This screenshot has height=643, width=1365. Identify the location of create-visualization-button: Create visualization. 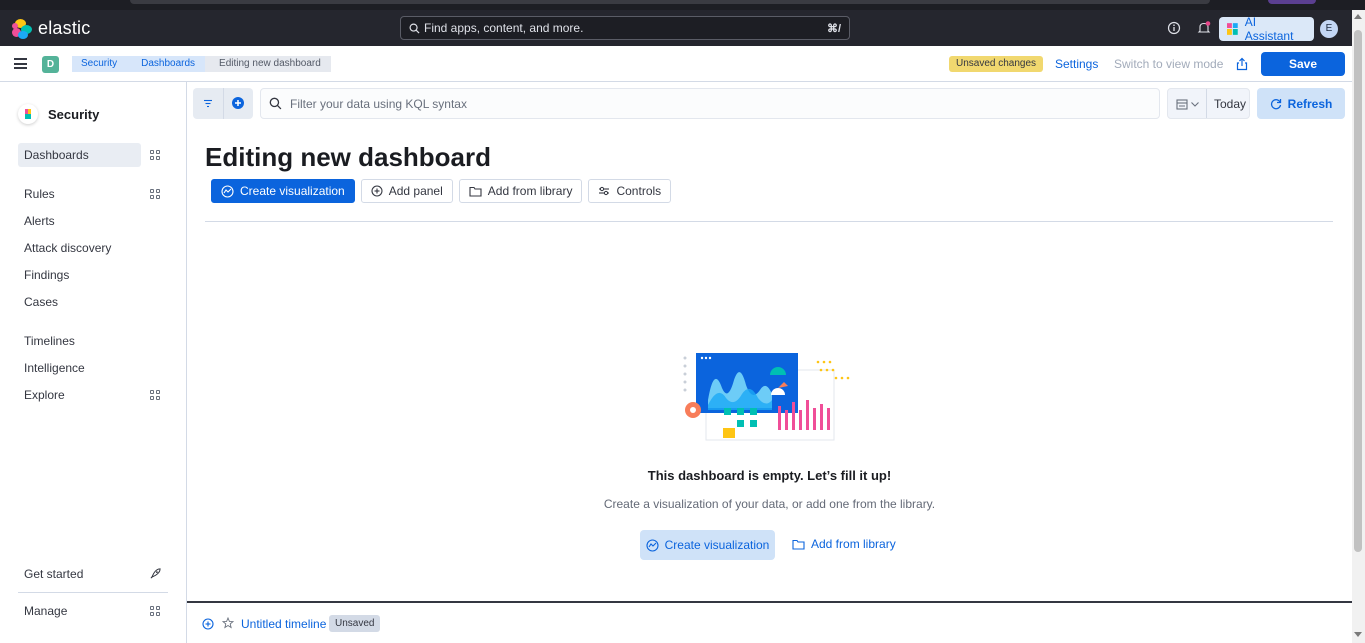
(283, 191).